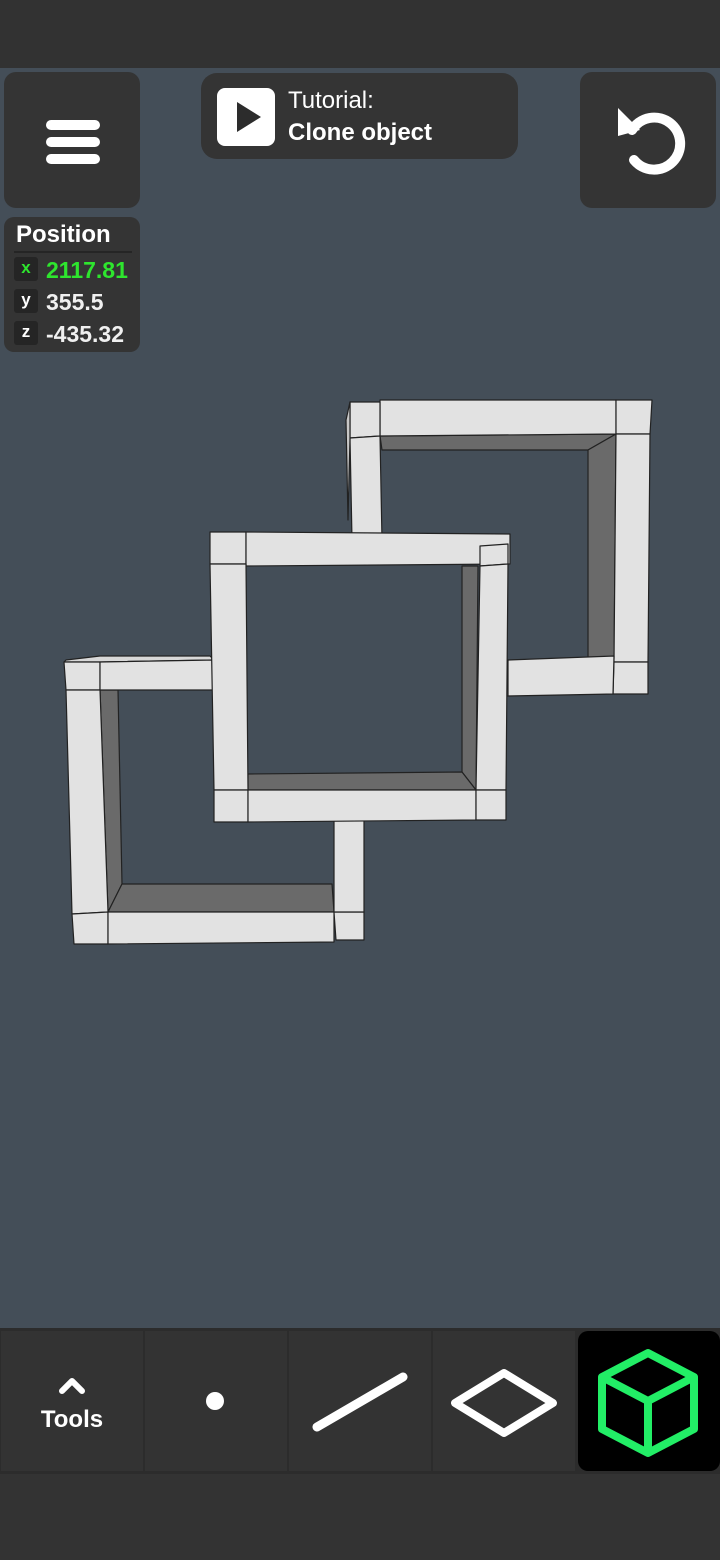 The height and width of the screenshot is (1560, 720). What do you see at coordinates (360, 677) in the screenshot?
I see `frame-center` at bounding box center [360, 677].